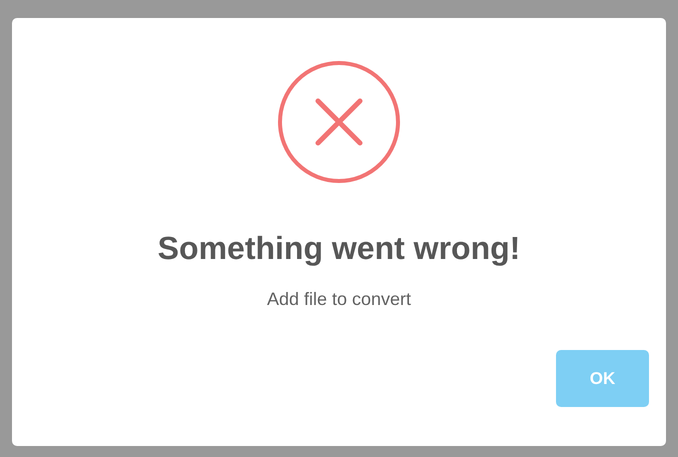  What do you see at coordinates (339, 299) in the screenshot?
I see `dialog-message: Add file to convert` at bounding box center [339, 299].